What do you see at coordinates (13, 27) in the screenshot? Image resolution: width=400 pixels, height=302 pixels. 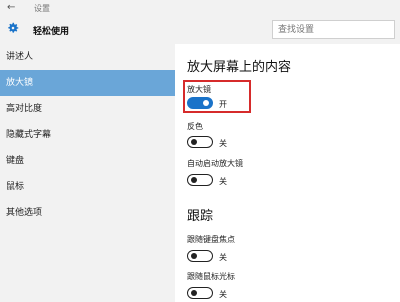 I see `gear-icon` at bounding box center [13, 27].